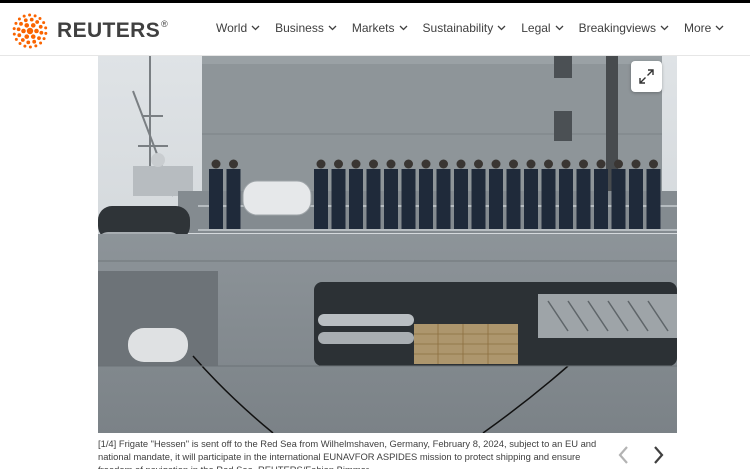 The image size is (750, 469). I want to click on nav-item-legal: Legal, so click(542, 28).